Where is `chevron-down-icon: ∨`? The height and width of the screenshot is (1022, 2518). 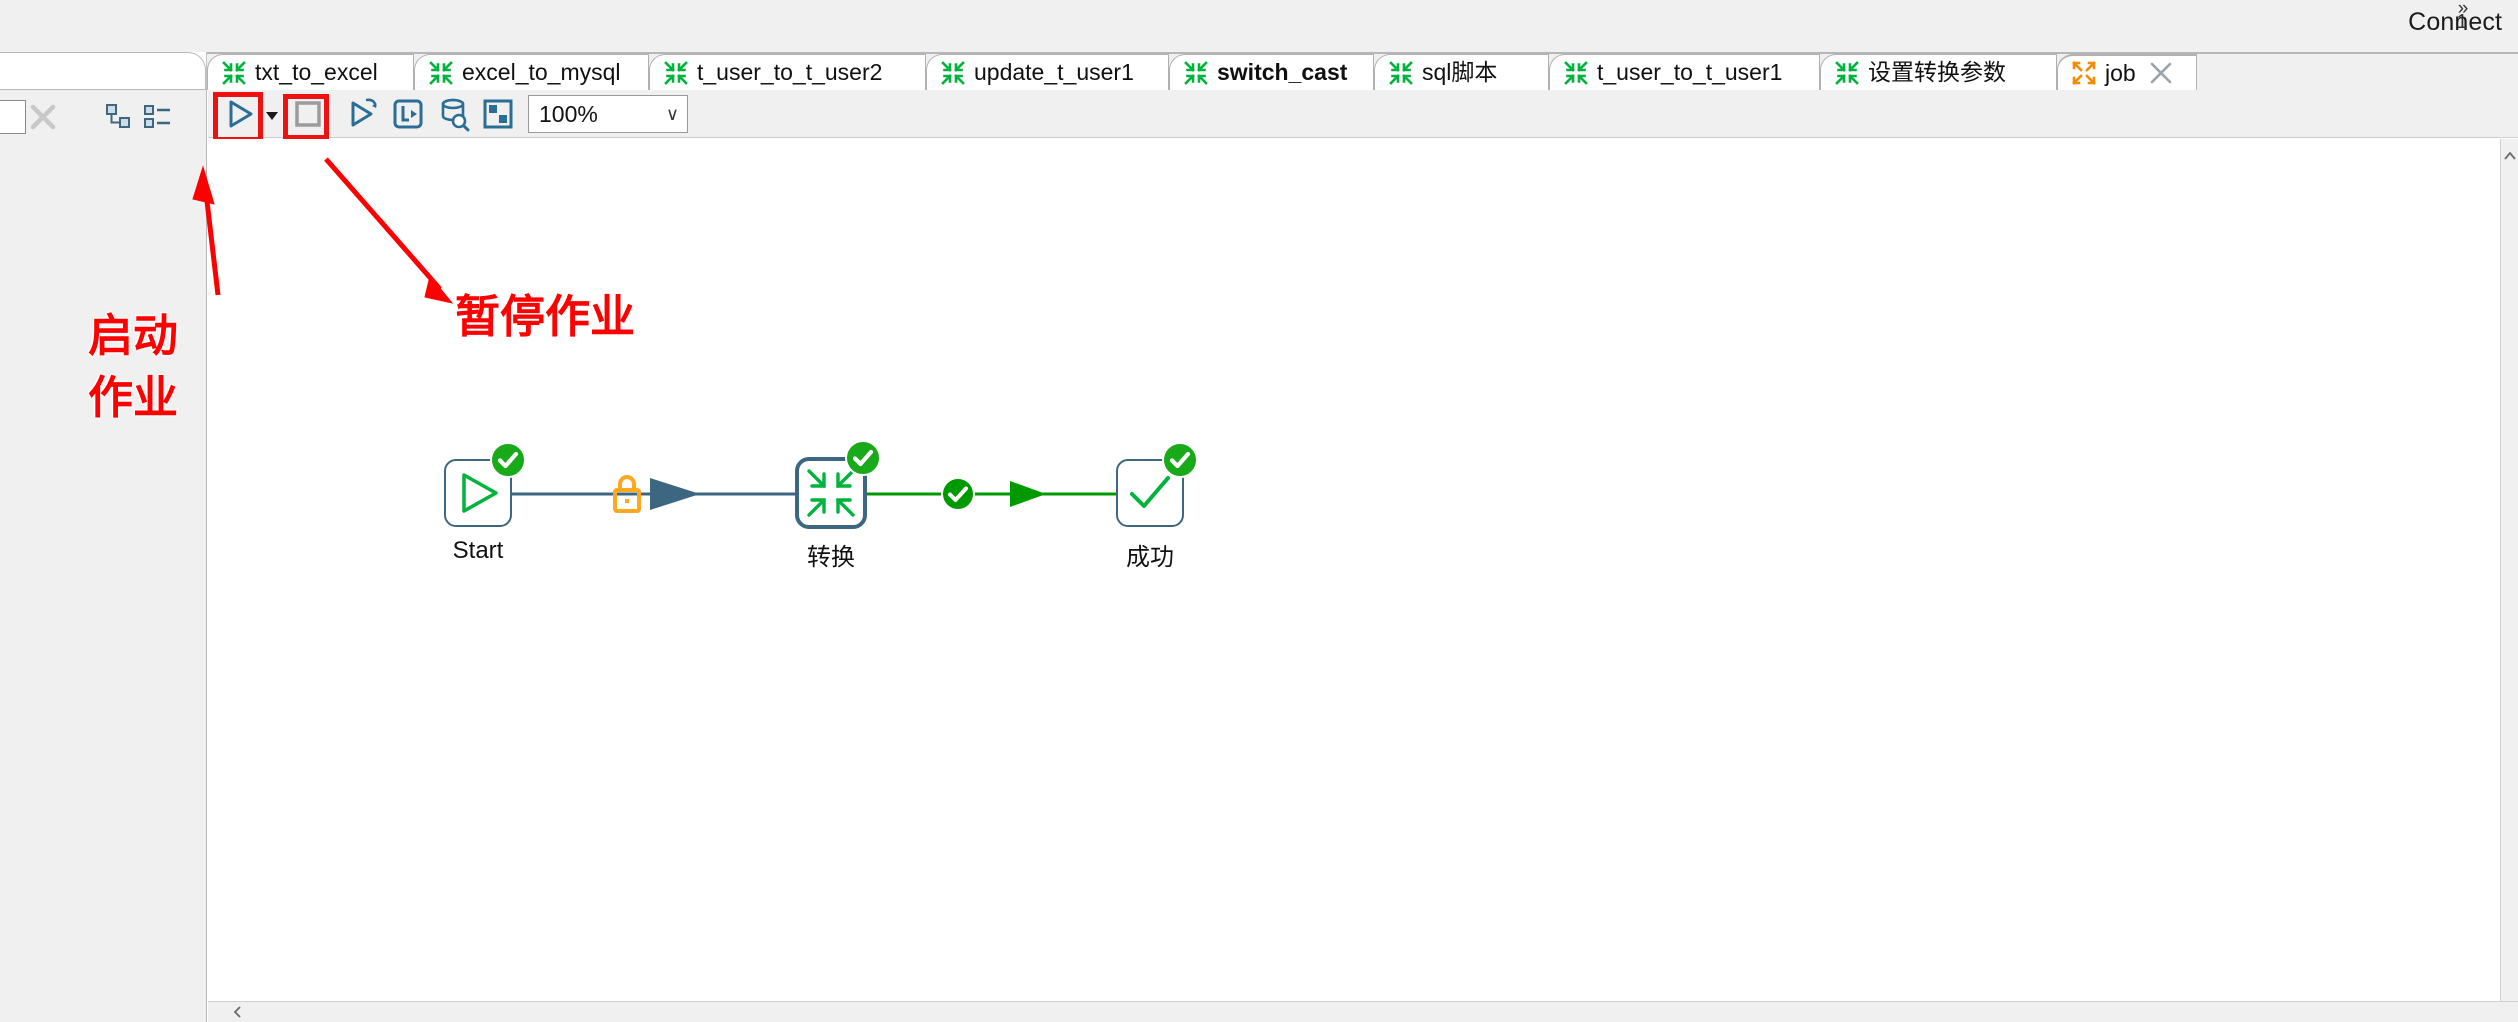
chevron-down-icon: ∨ is located at coordinates (672, 113).